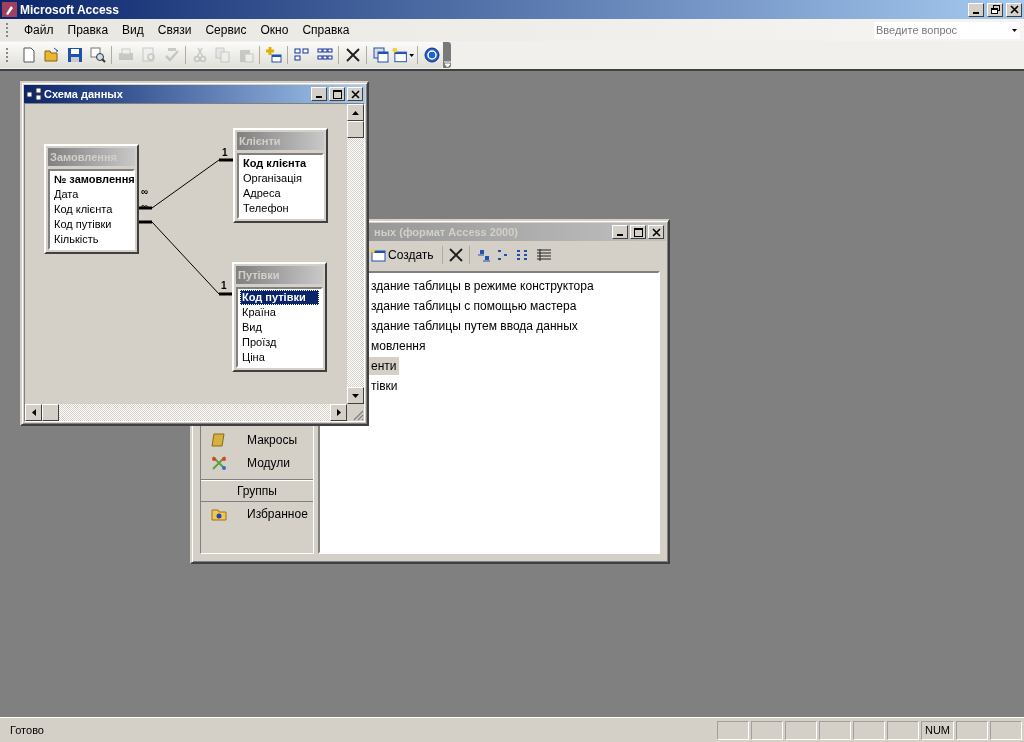 The width and height of the screenshot is (1024, 742). What do you see at coordinates (279, 312) in the screenshot?
I see `field-item: Країна` at bounding box center [279, 312].